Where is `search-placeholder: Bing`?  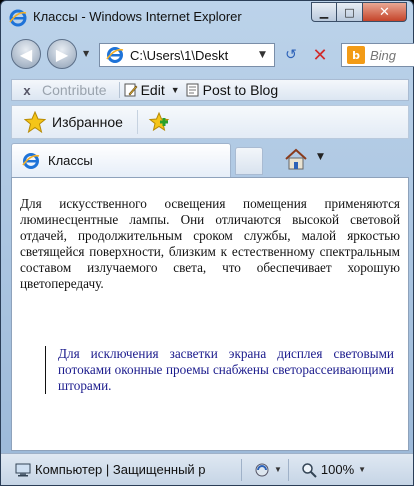
search-placeholder: Bing is located at coordinates (383, 55).